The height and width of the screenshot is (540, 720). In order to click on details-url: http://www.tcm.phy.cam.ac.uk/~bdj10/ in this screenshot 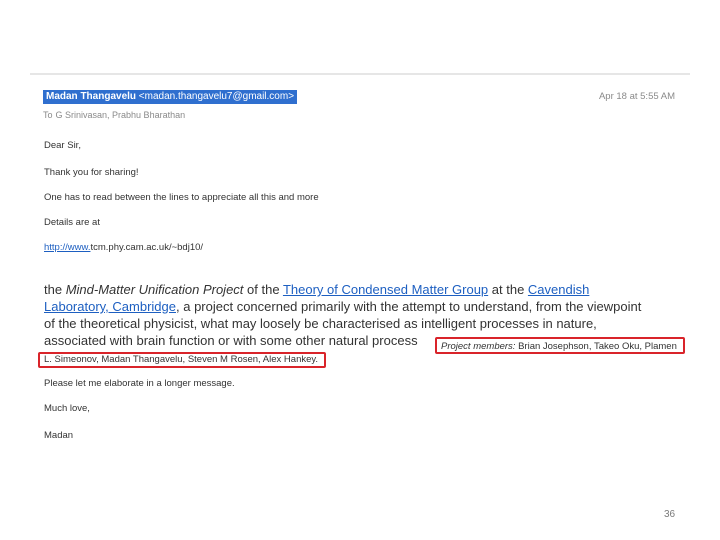, I will do `click(123, 247)`.